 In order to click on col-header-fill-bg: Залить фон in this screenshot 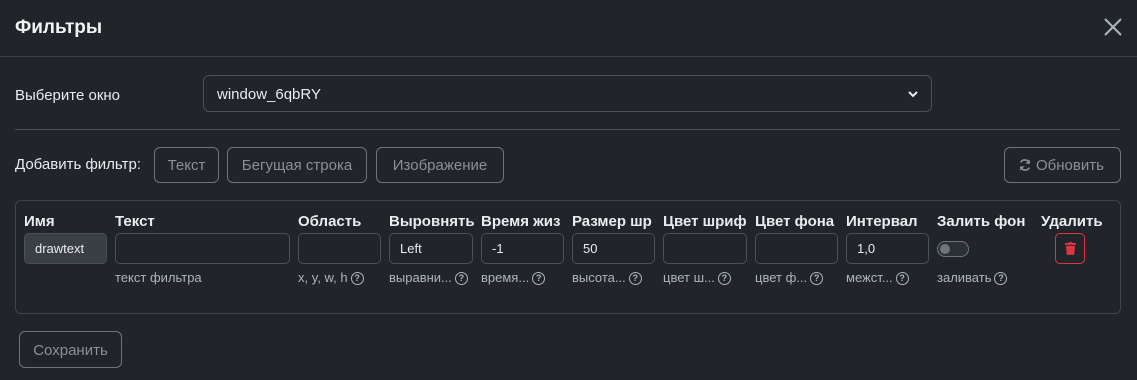, I will do `click(981, 221)`.